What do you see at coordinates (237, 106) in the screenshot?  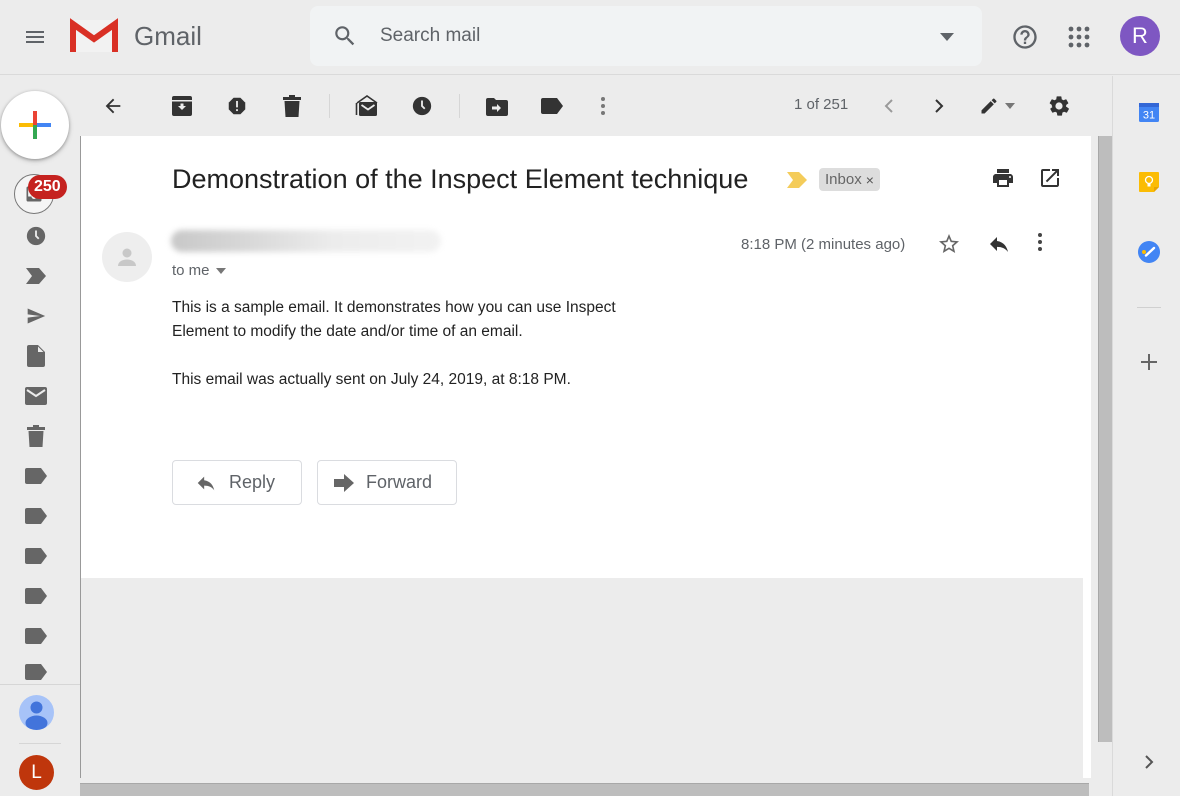 I see `report-spam-button` at bounding box center [237, 106].